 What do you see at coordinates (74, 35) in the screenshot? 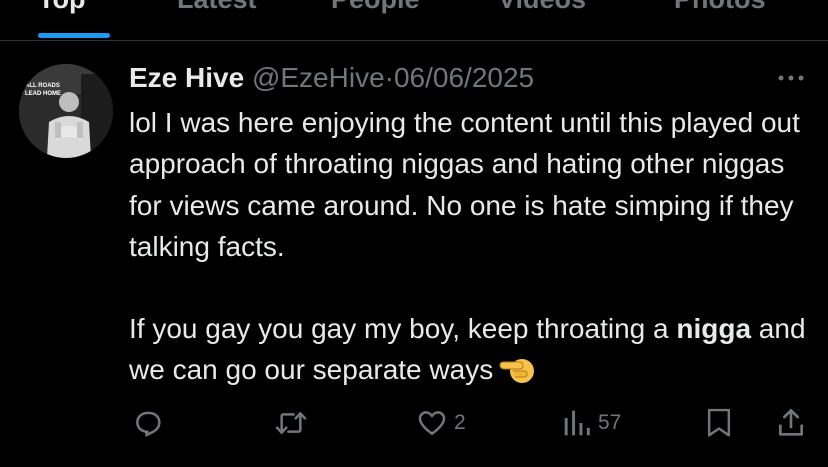
I see `active-tab-indicator` at bounding box center [74, 35].